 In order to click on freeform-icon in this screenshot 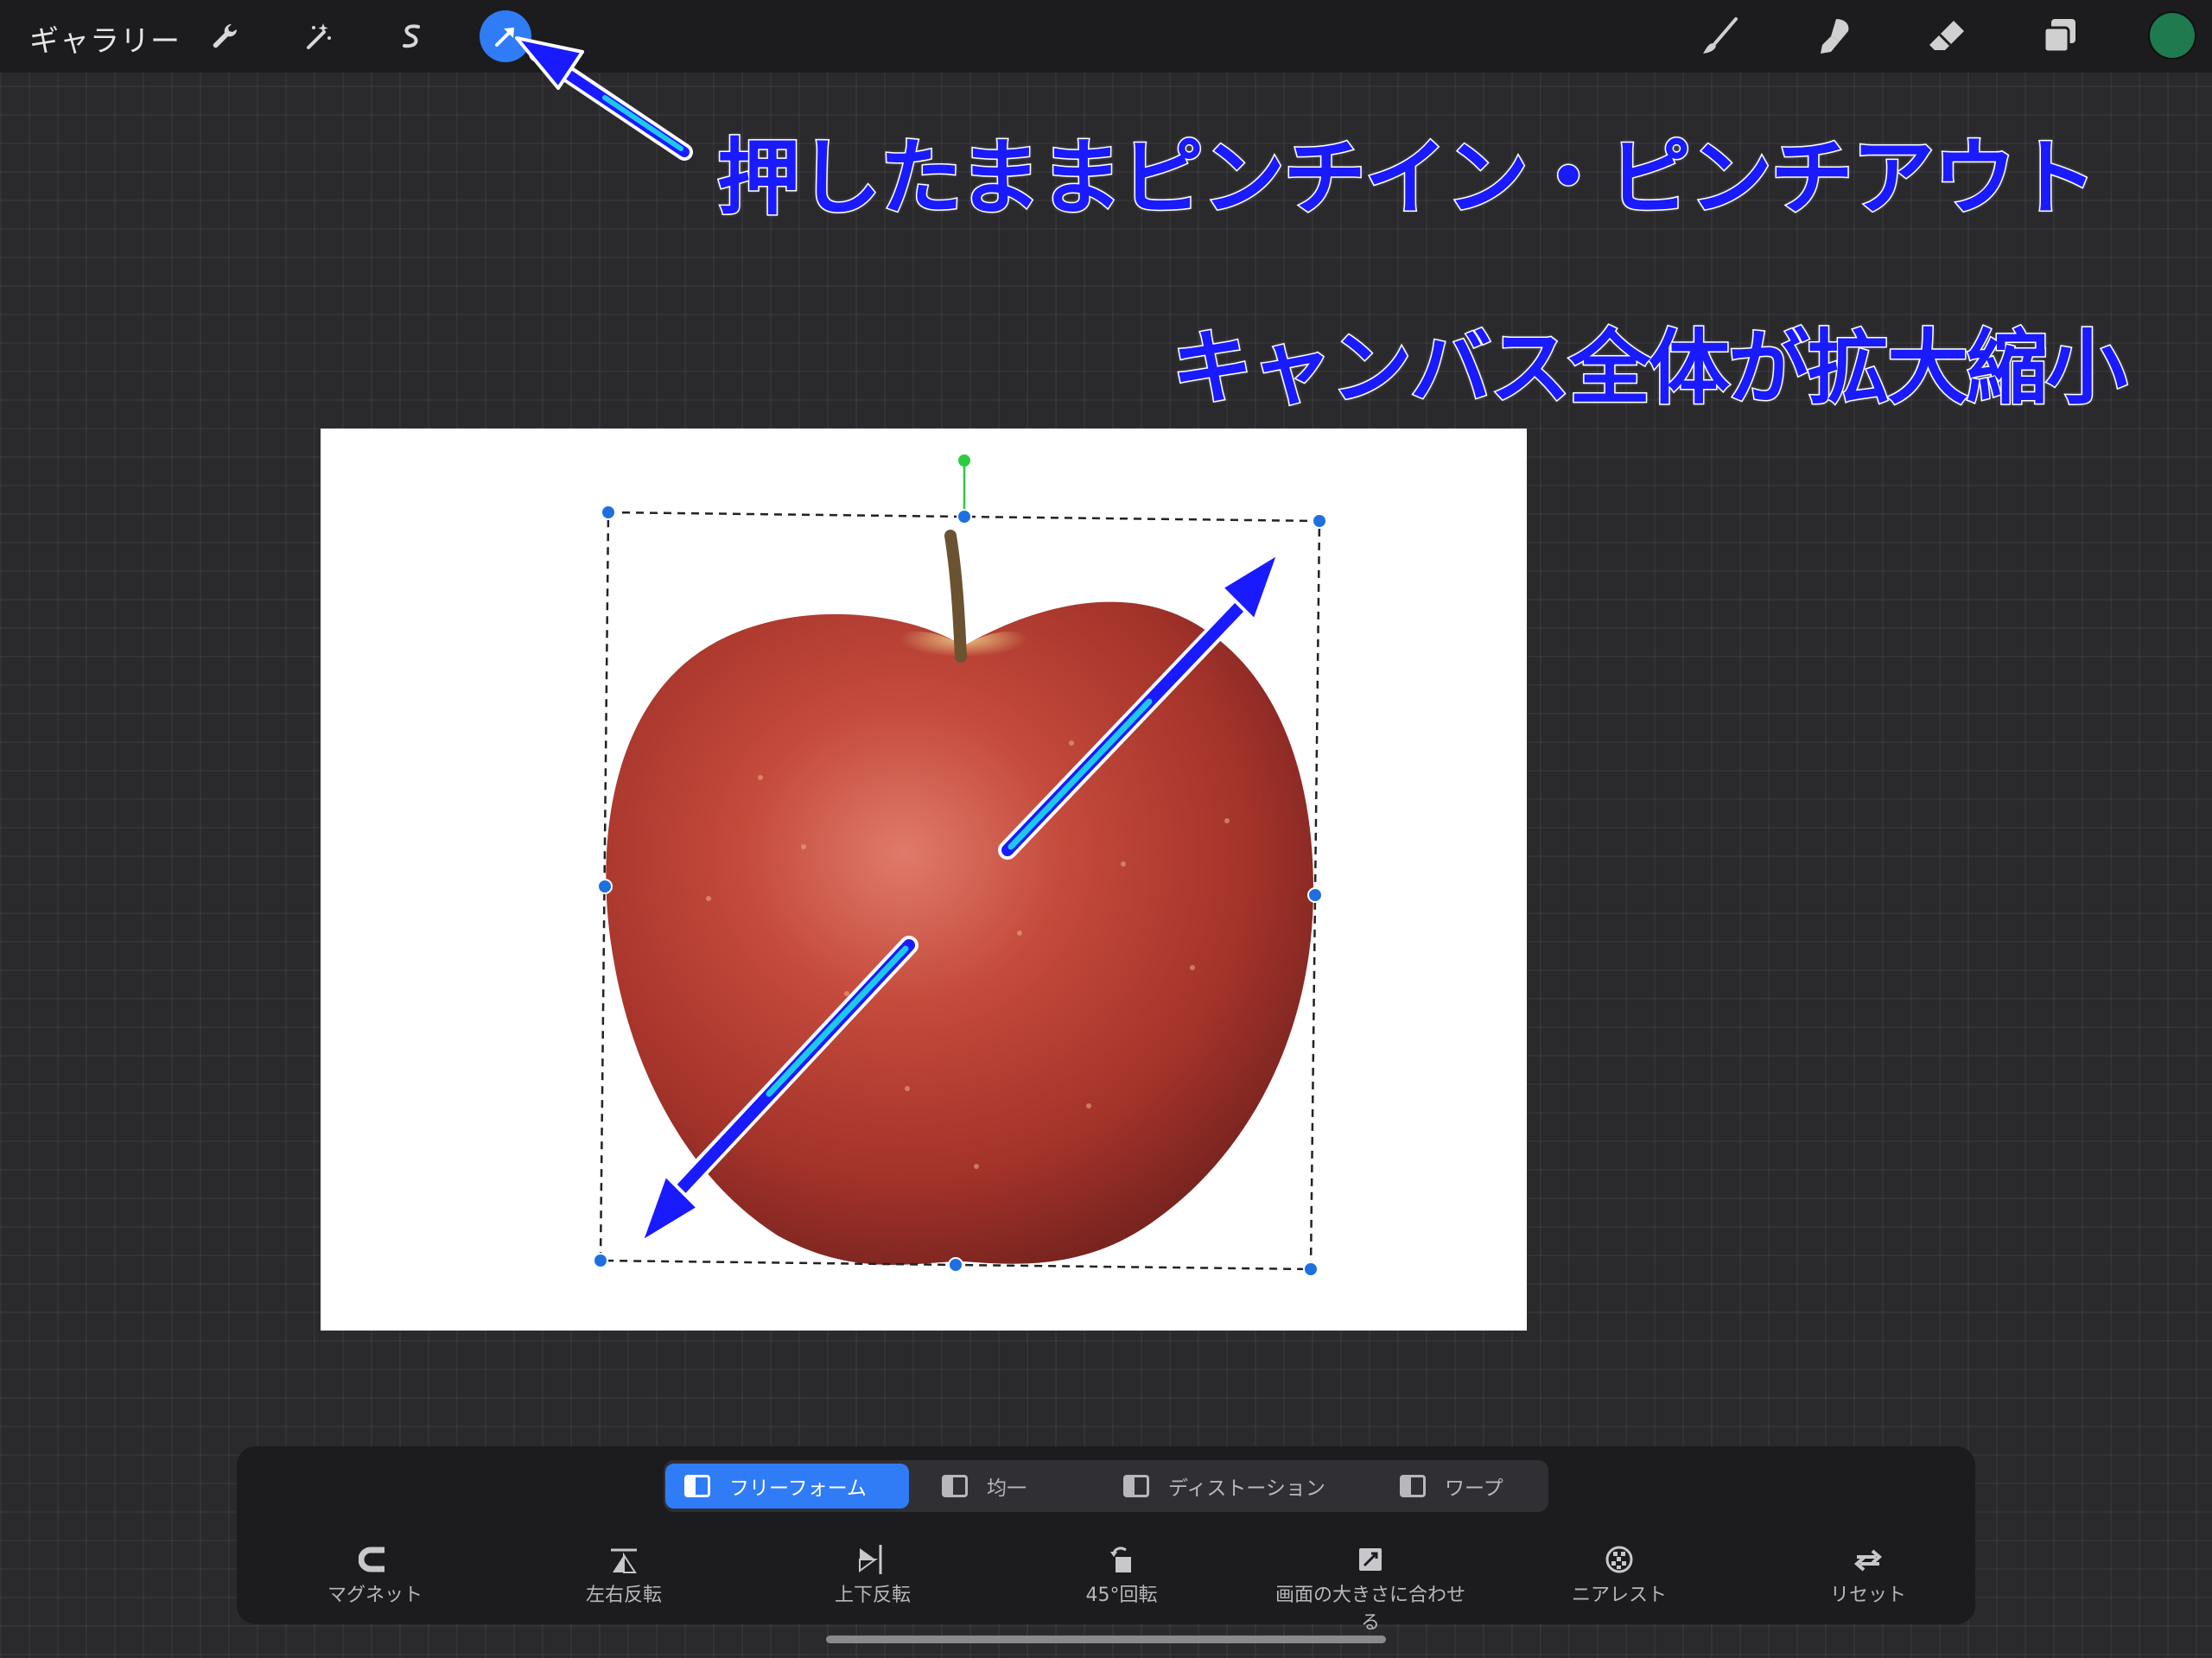, I will do `click(697, 1486)`.